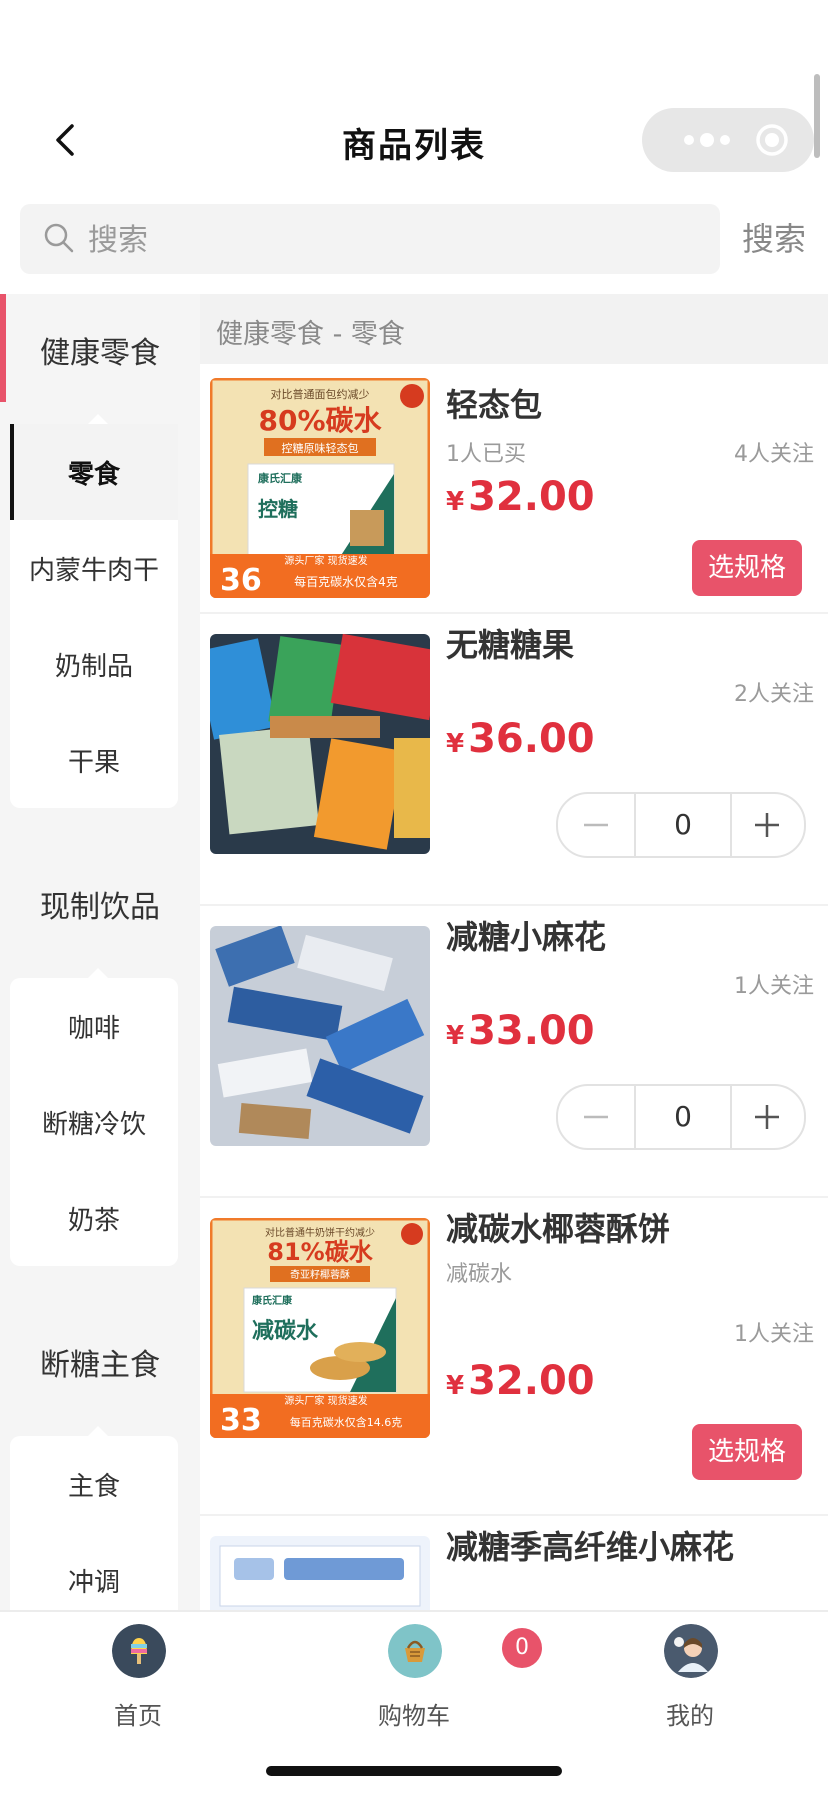 Image resolution: width=828 pixels, height=1794 pixels. I want to click on section-title: 健康零食 - 零食, so click(310, 334).